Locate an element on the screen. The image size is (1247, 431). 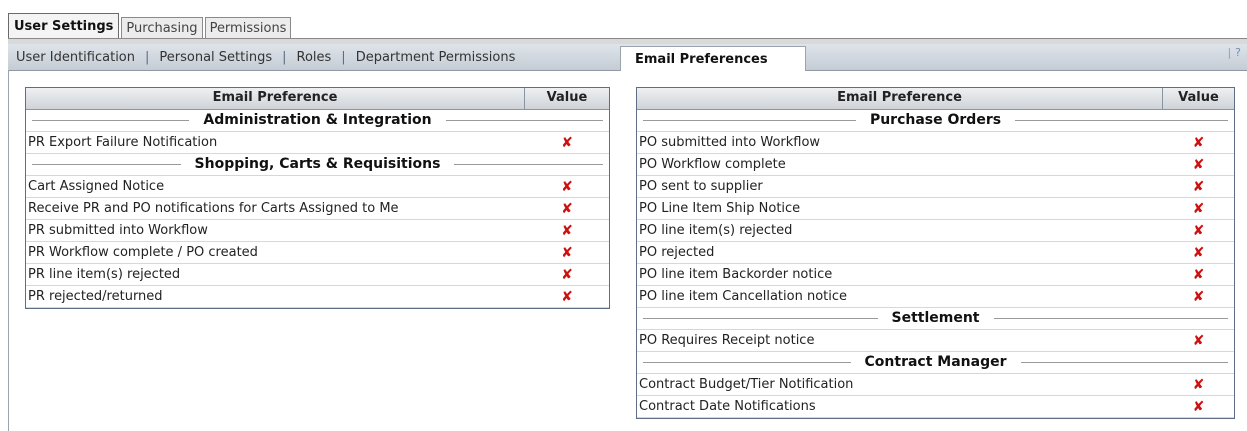
subnav-department-permissions: Department Permissions is located at coordinates (436, 57).